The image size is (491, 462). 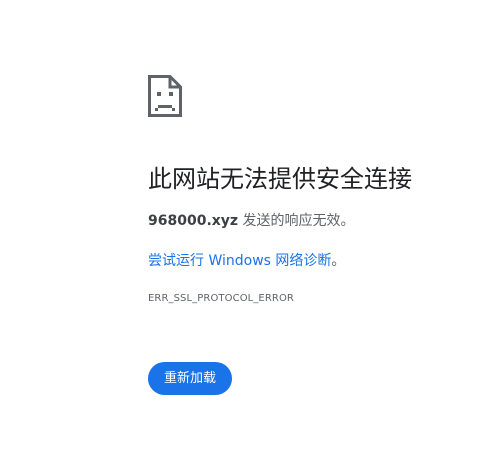 What do you see at coordinates (165, 96) in the screenshot?
I see `sad-document-icon` at bounding box center [165, 96].